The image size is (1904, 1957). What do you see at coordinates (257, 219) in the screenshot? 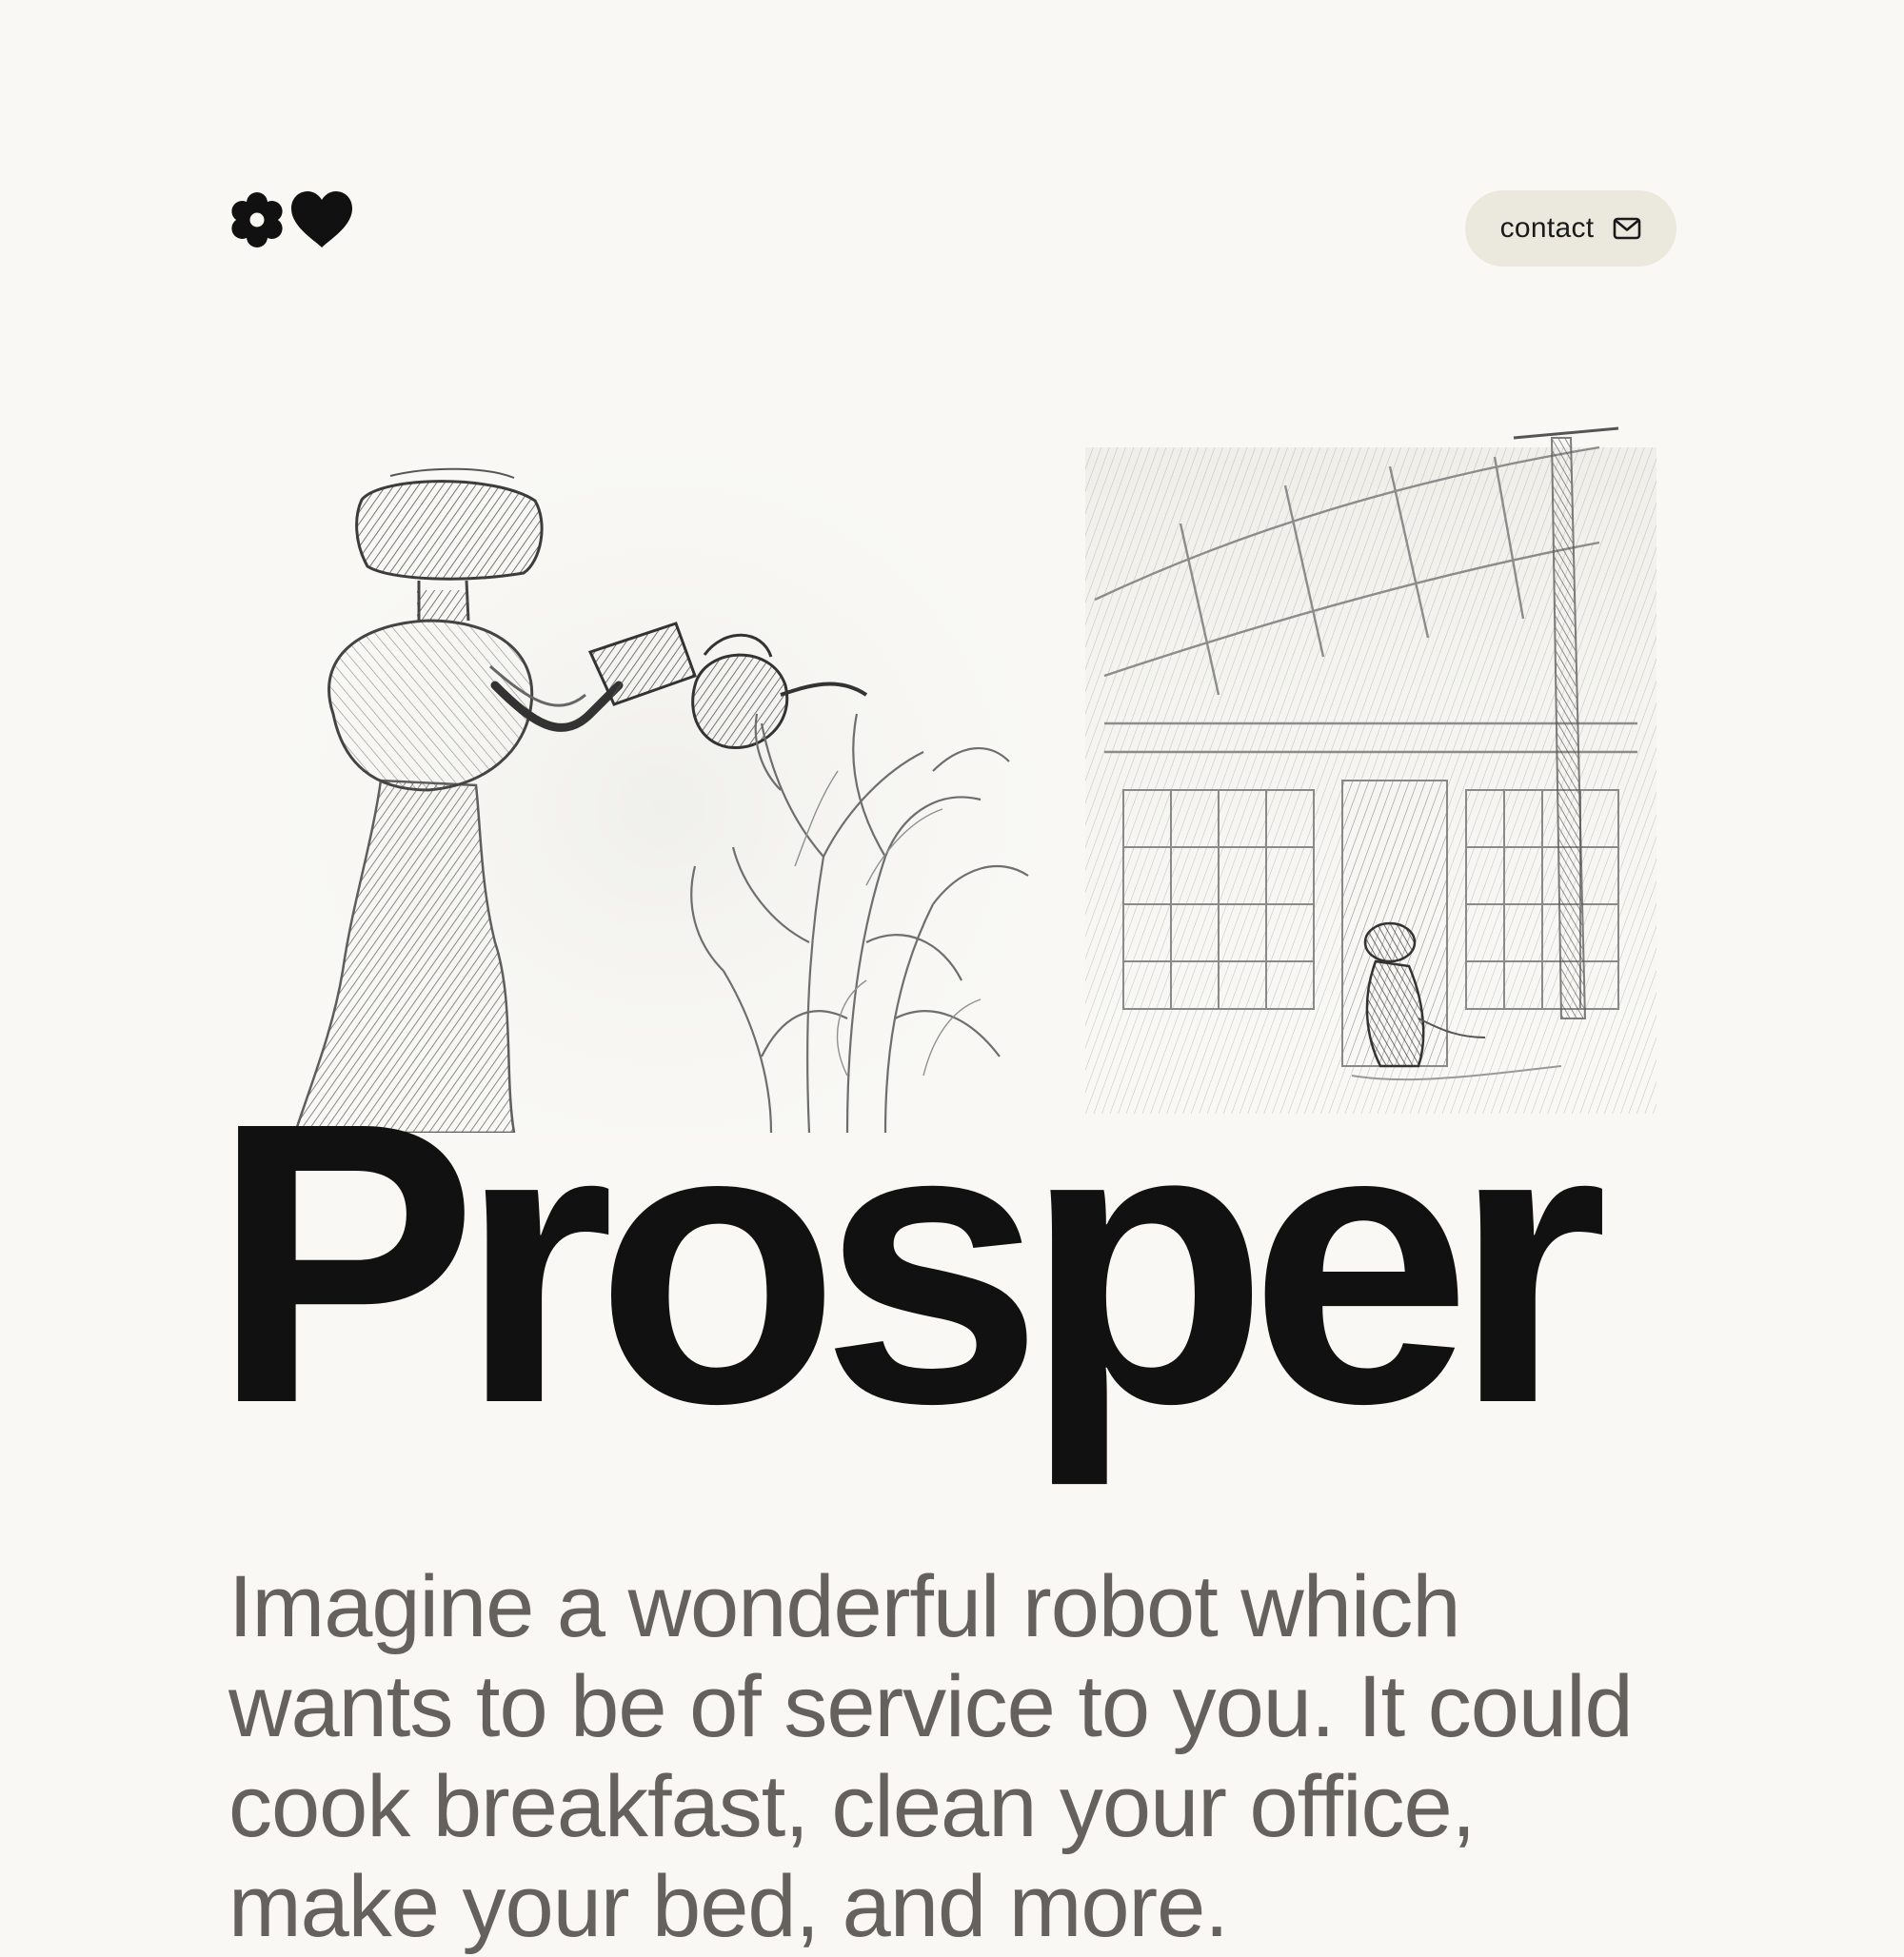
I see `flower-icon` at bounding box center [257, 219].